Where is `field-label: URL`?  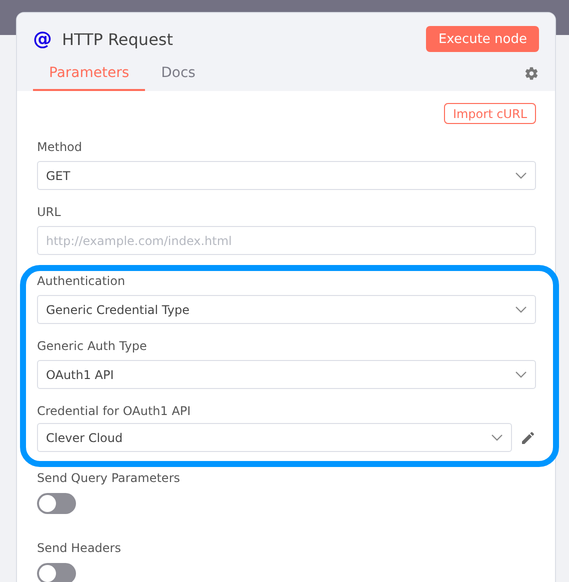
field-label: URL is located at coordinates (49, 212).